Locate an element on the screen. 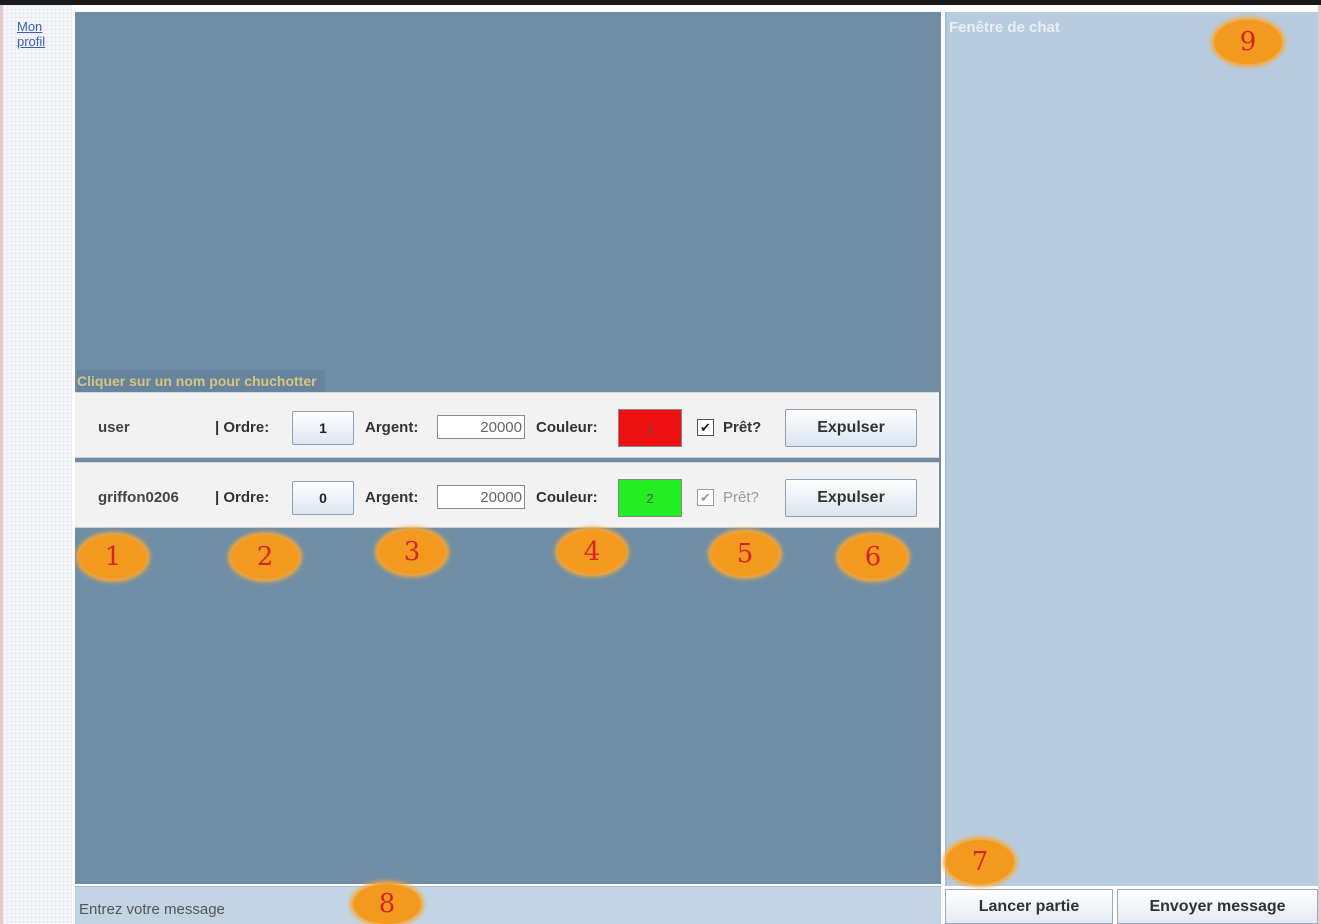  annotation-marker-9: 9 is located at coordinates (1248, 42).